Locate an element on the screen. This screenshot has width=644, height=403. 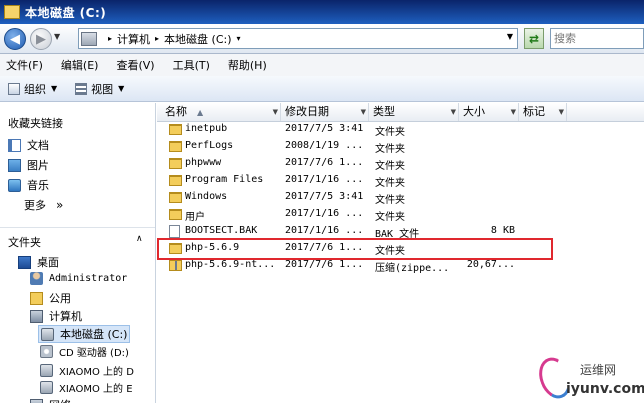
watermark-text: 运维网 is located at coordinates (598, 370).